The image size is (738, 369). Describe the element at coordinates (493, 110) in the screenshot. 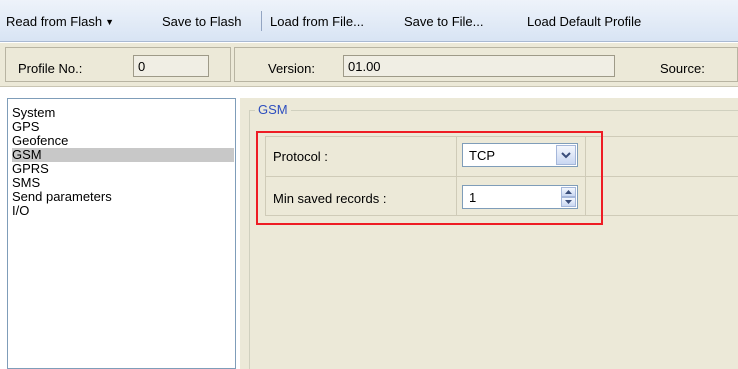

I see `group-border` at that location.